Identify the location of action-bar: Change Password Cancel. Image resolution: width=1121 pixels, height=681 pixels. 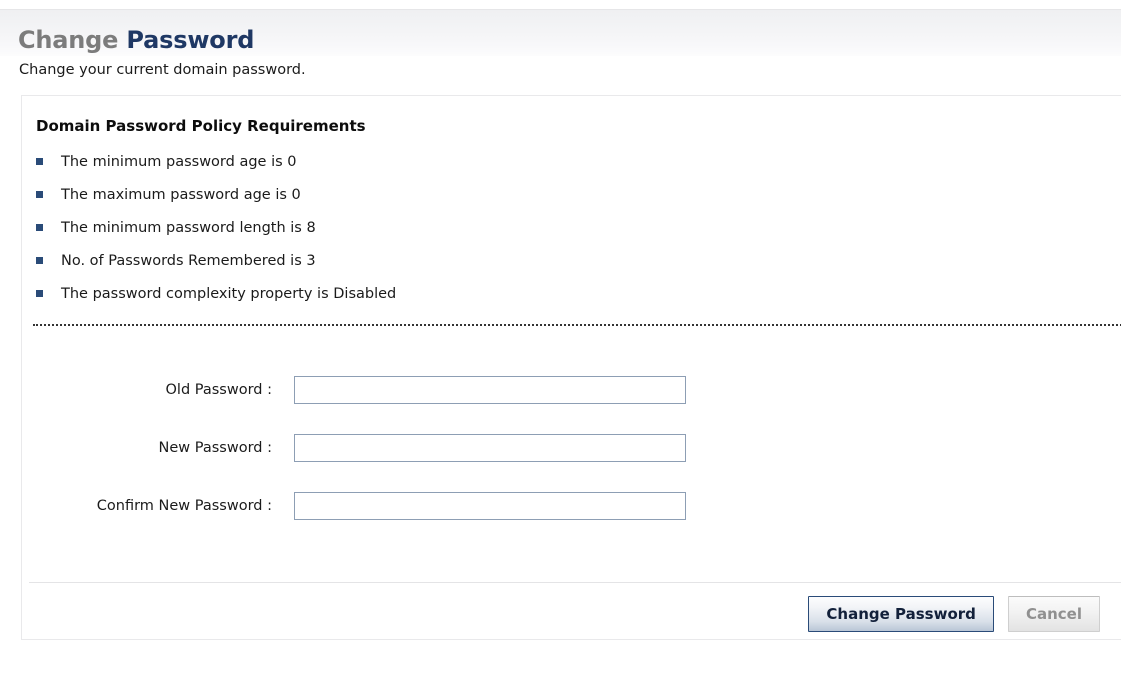
(561, 614).